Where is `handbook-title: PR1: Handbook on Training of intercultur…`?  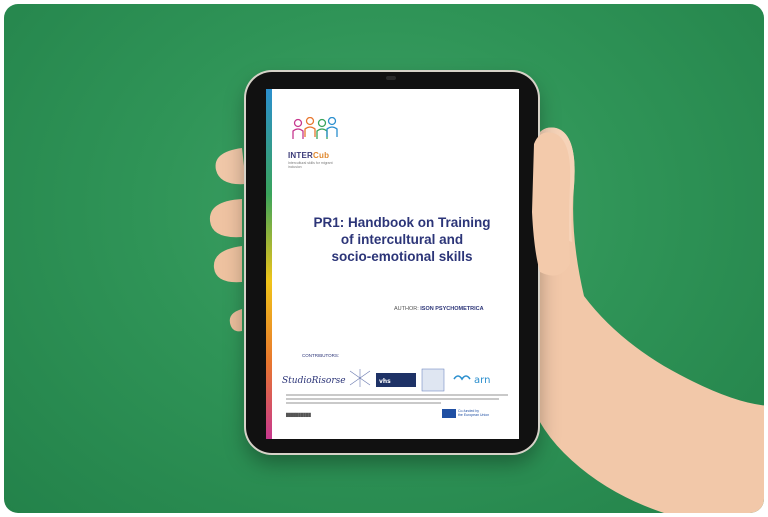 handbook-title: PR1: Handbook on Training of intercultur… is located at coordinates (402, 239).